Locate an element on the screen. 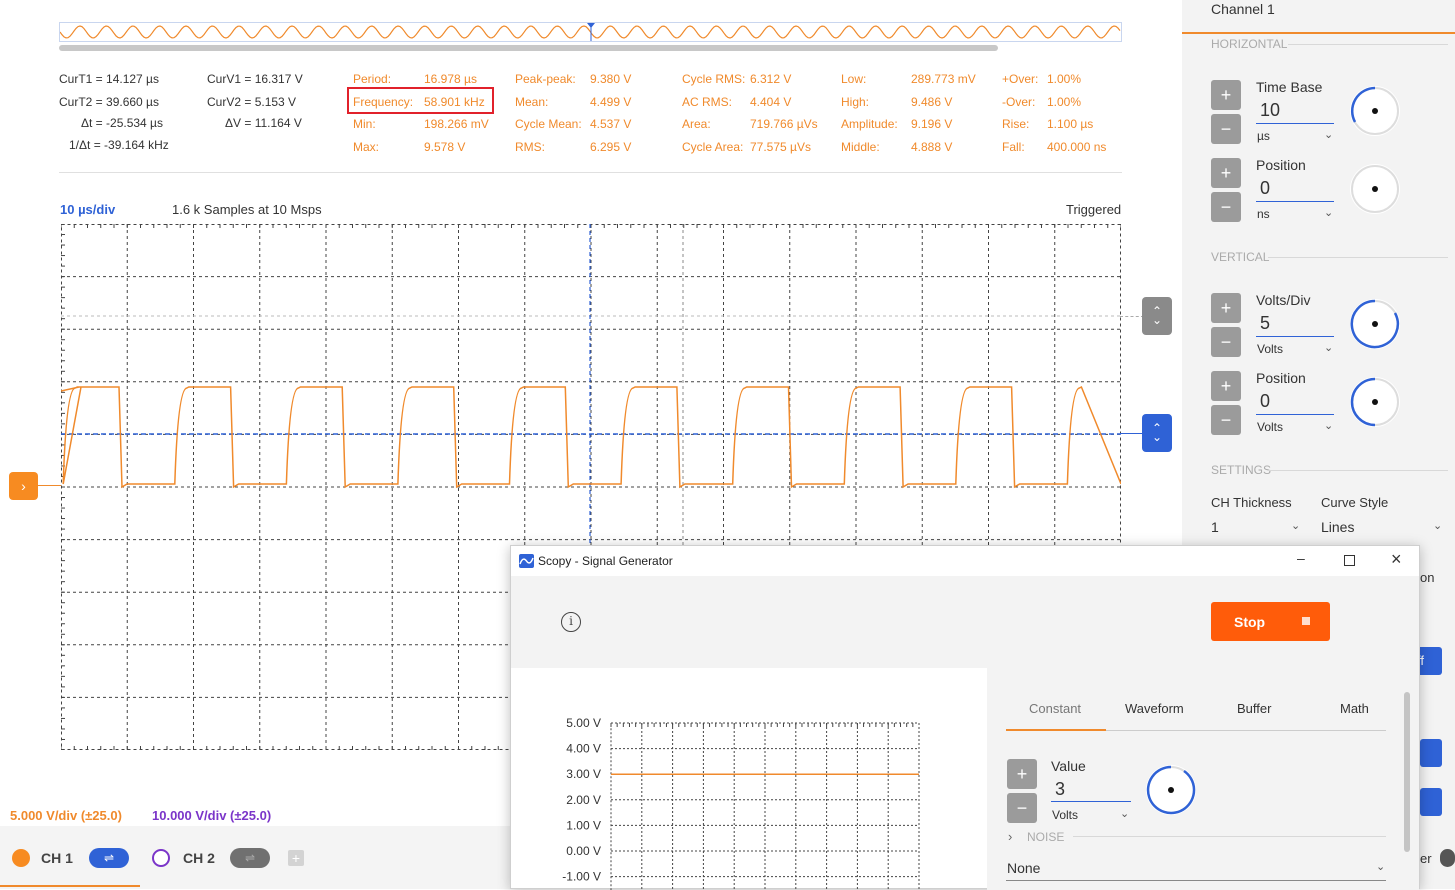 The image size is (1455, 890). measure-label: +Over: is located at coordinates (1020, 79).